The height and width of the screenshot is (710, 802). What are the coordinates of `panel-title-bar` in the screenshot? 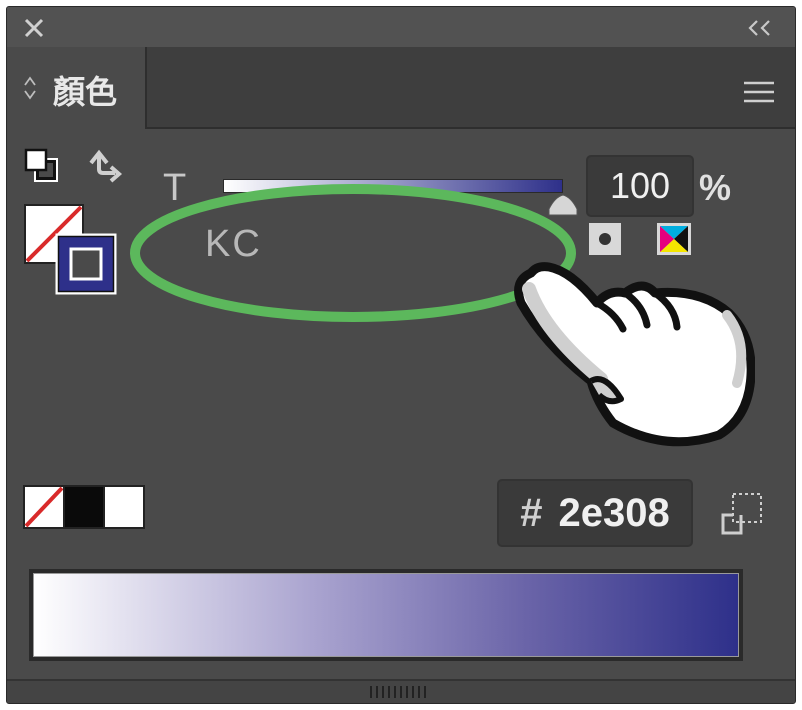 It's located at (401, 27).